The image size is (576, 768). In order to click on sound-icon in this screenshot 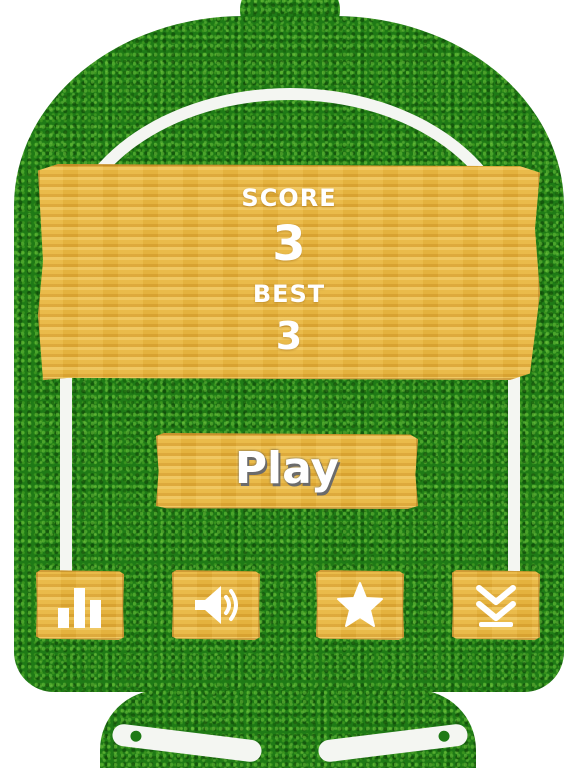, I will do `click(216, 605)`.